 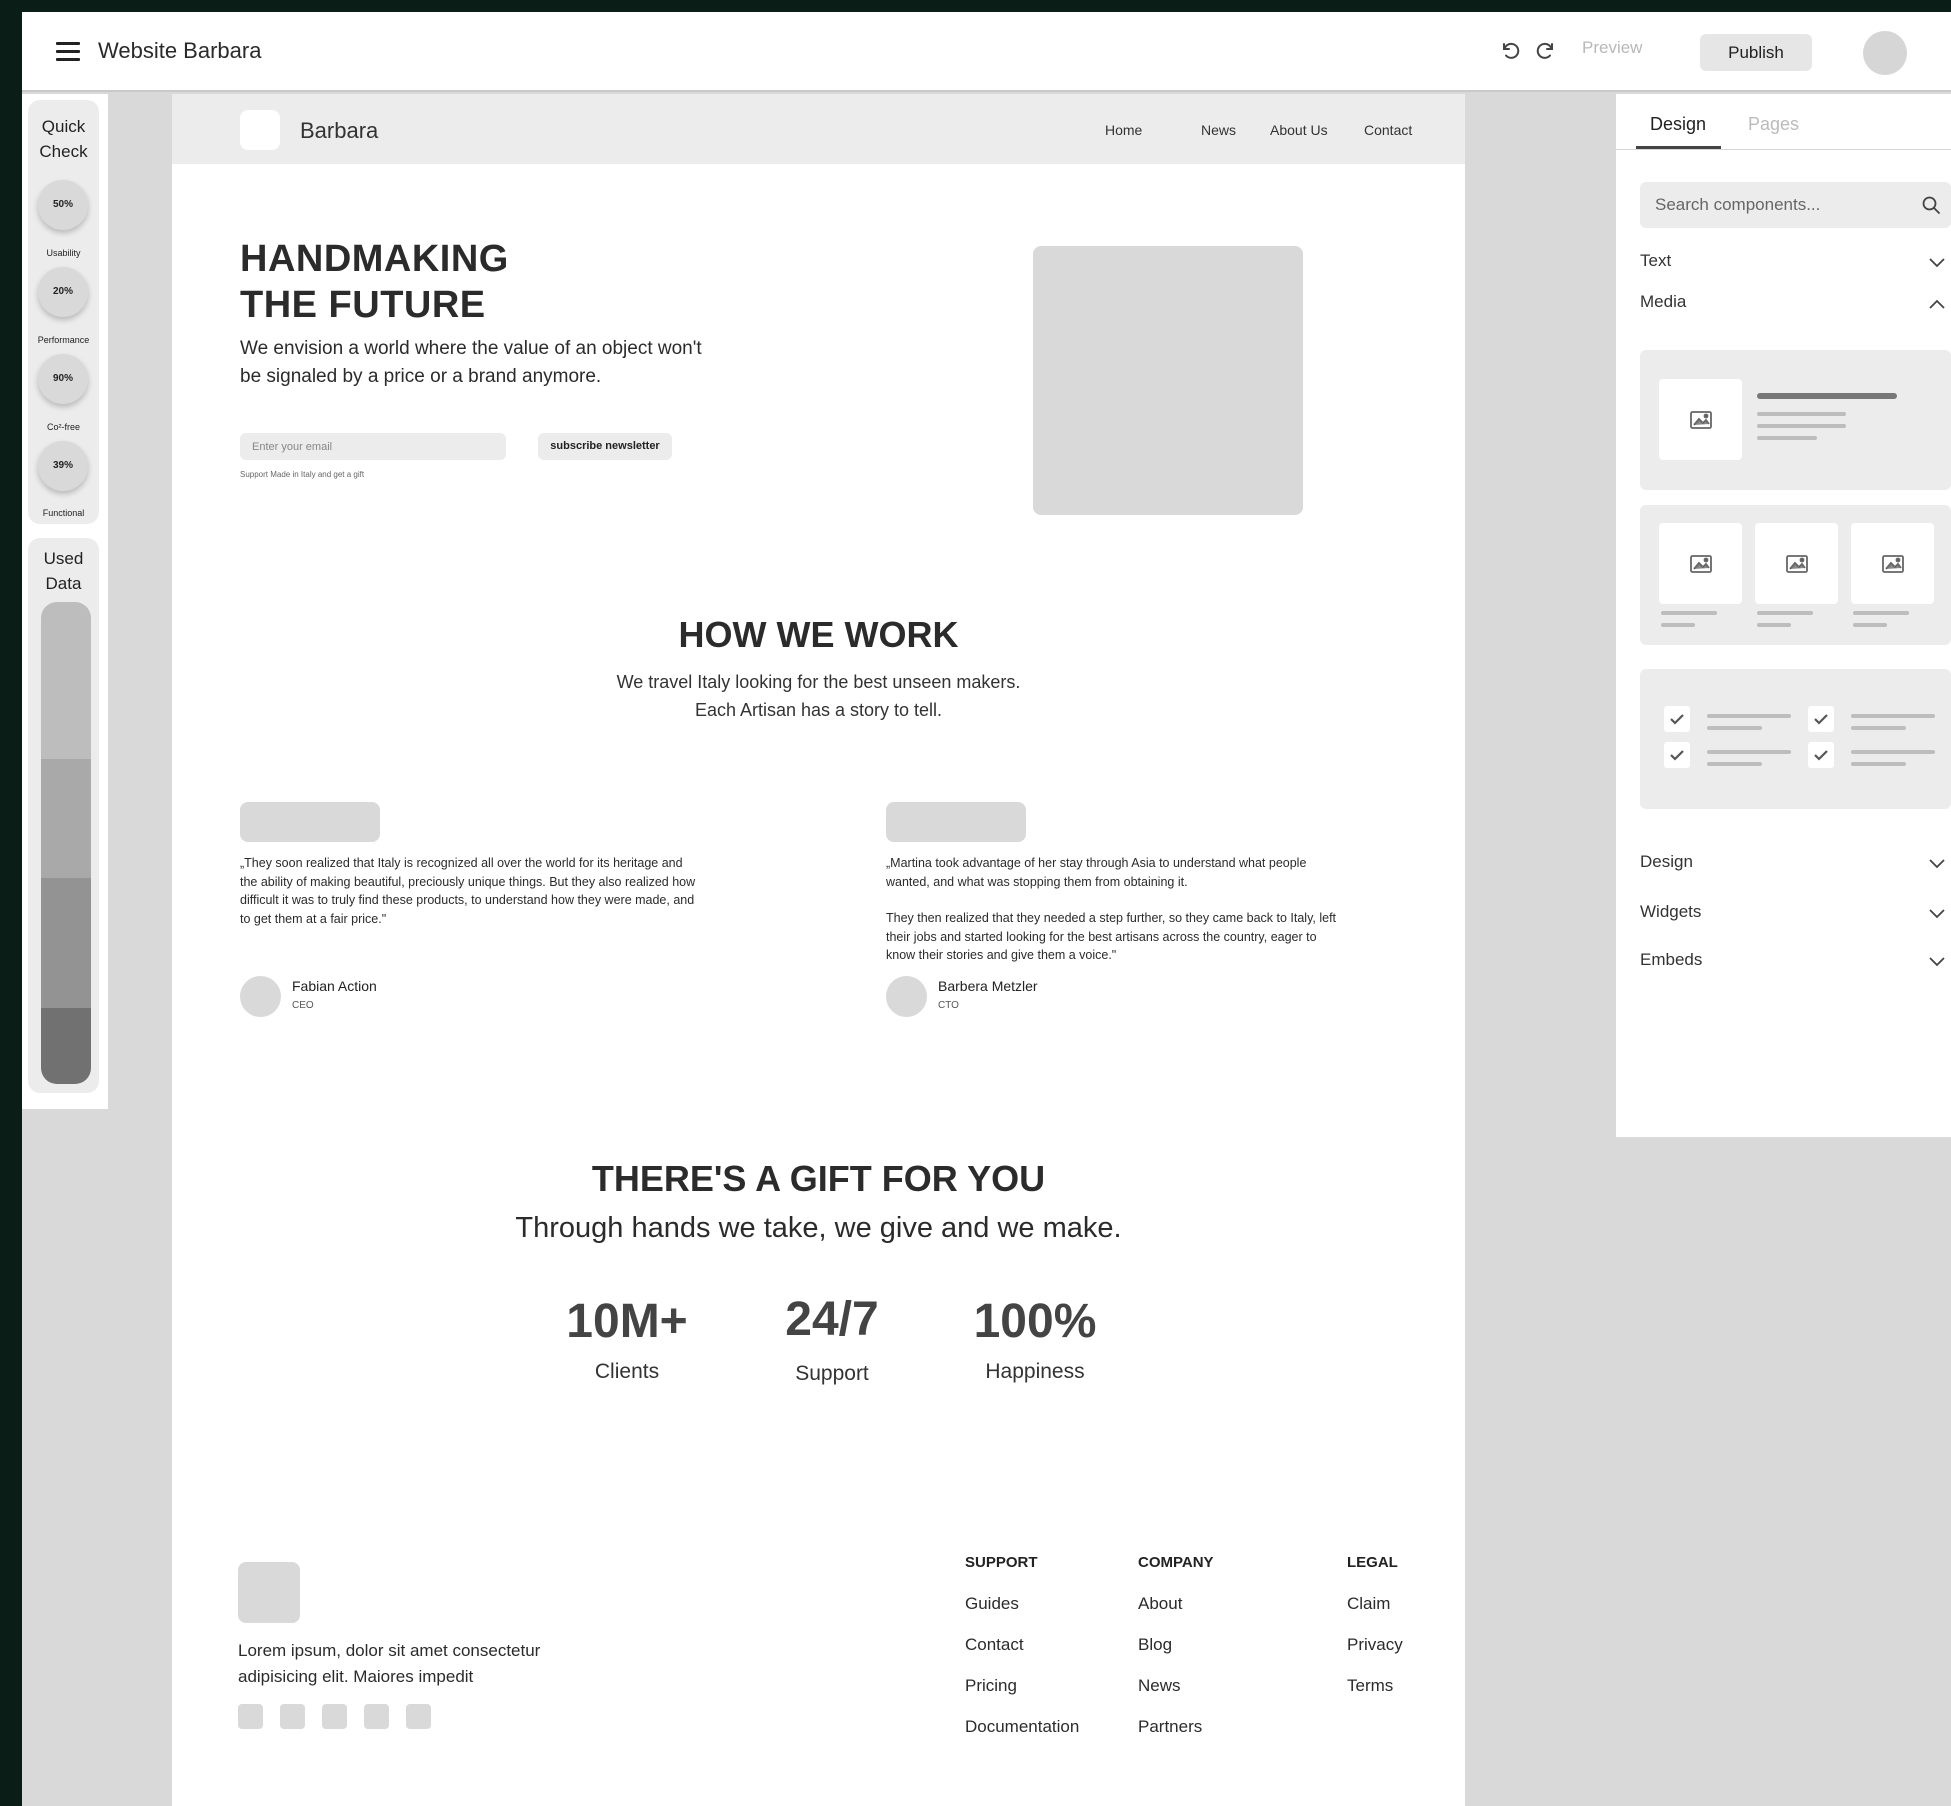 What do you see at coordinates (63, 583) in the screenshot?
I see `used-data-title-line2: Data` at bounding box center [63, 583].